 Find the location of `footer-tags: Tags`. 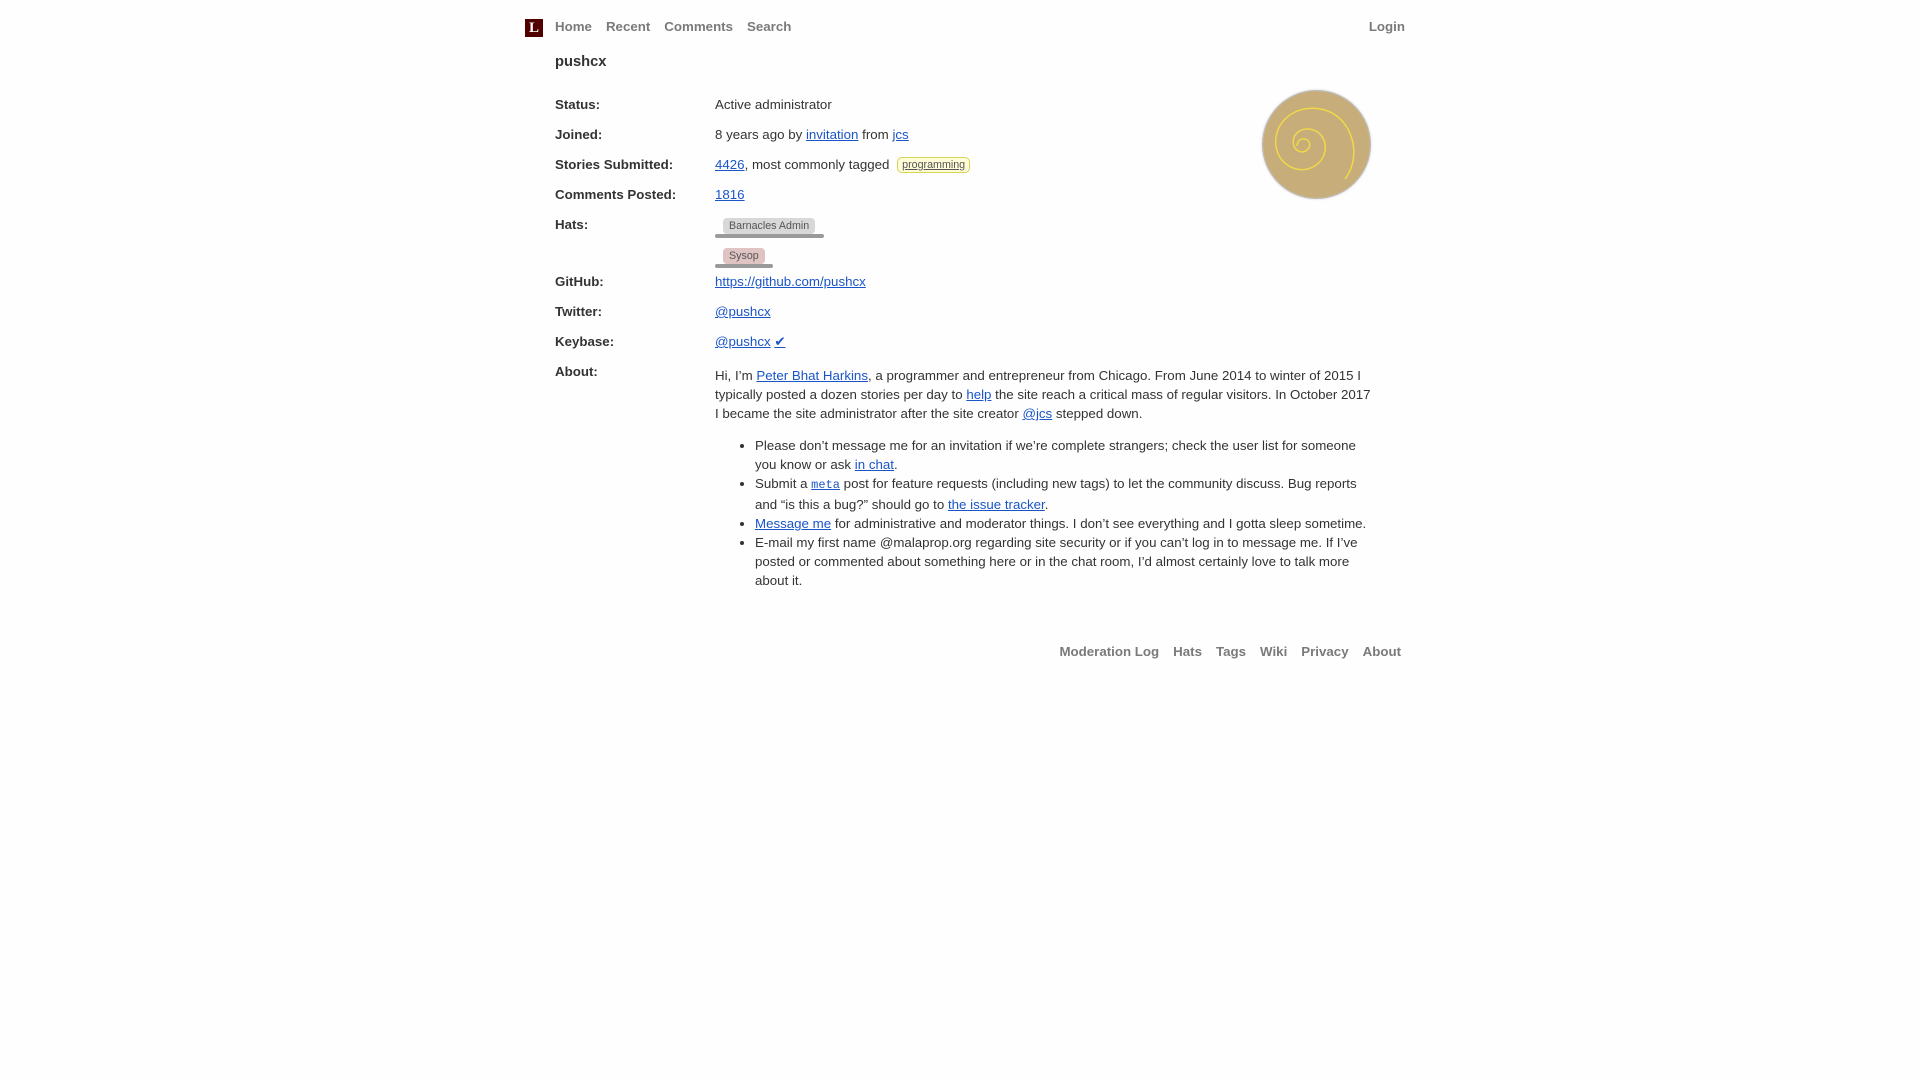

footer-tags: Tags is located at coordinates (1231, 651).